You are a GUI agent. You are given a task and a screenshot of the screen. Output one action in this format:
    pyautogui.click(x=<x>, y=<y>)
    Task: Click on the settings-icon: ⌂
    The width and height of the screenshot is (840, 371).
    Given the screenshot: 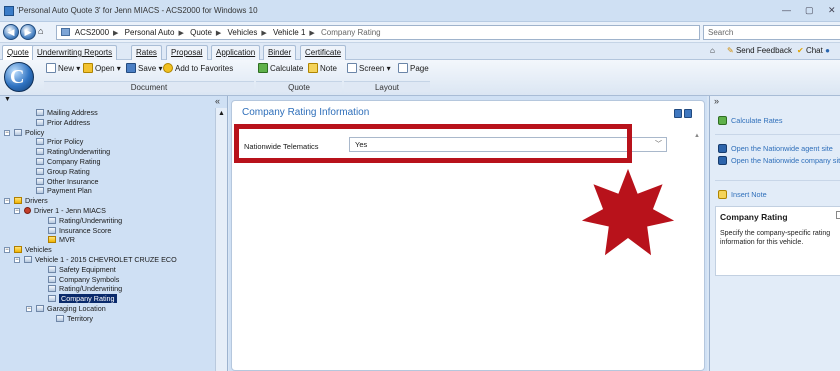 What is the action you would take?
    pyautogui.click(x=712, y=50)
    